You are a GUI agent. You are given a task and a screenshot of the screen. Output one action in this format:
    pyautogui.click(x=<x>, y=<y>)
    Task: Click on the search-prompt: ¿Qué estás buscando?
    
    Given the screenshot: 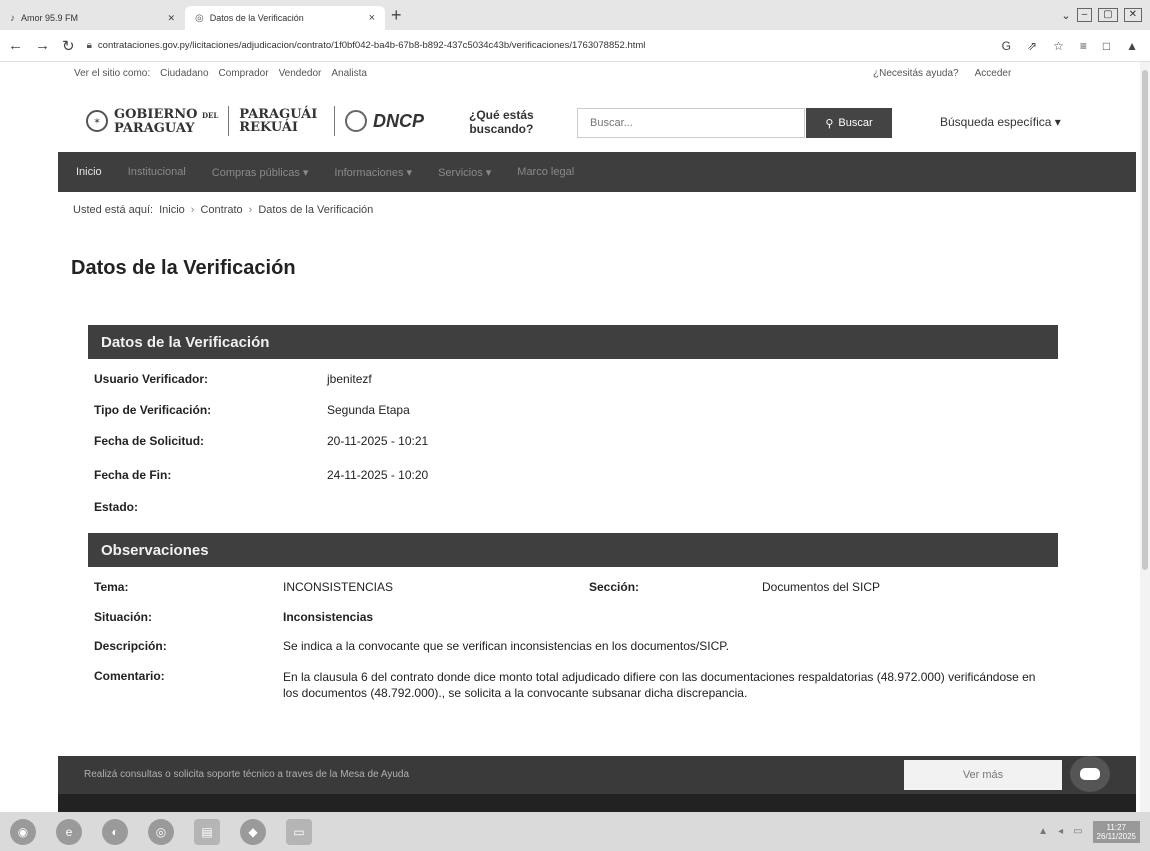 What is the action you would take?
    pyautogui.click(x=501, y=122)
    